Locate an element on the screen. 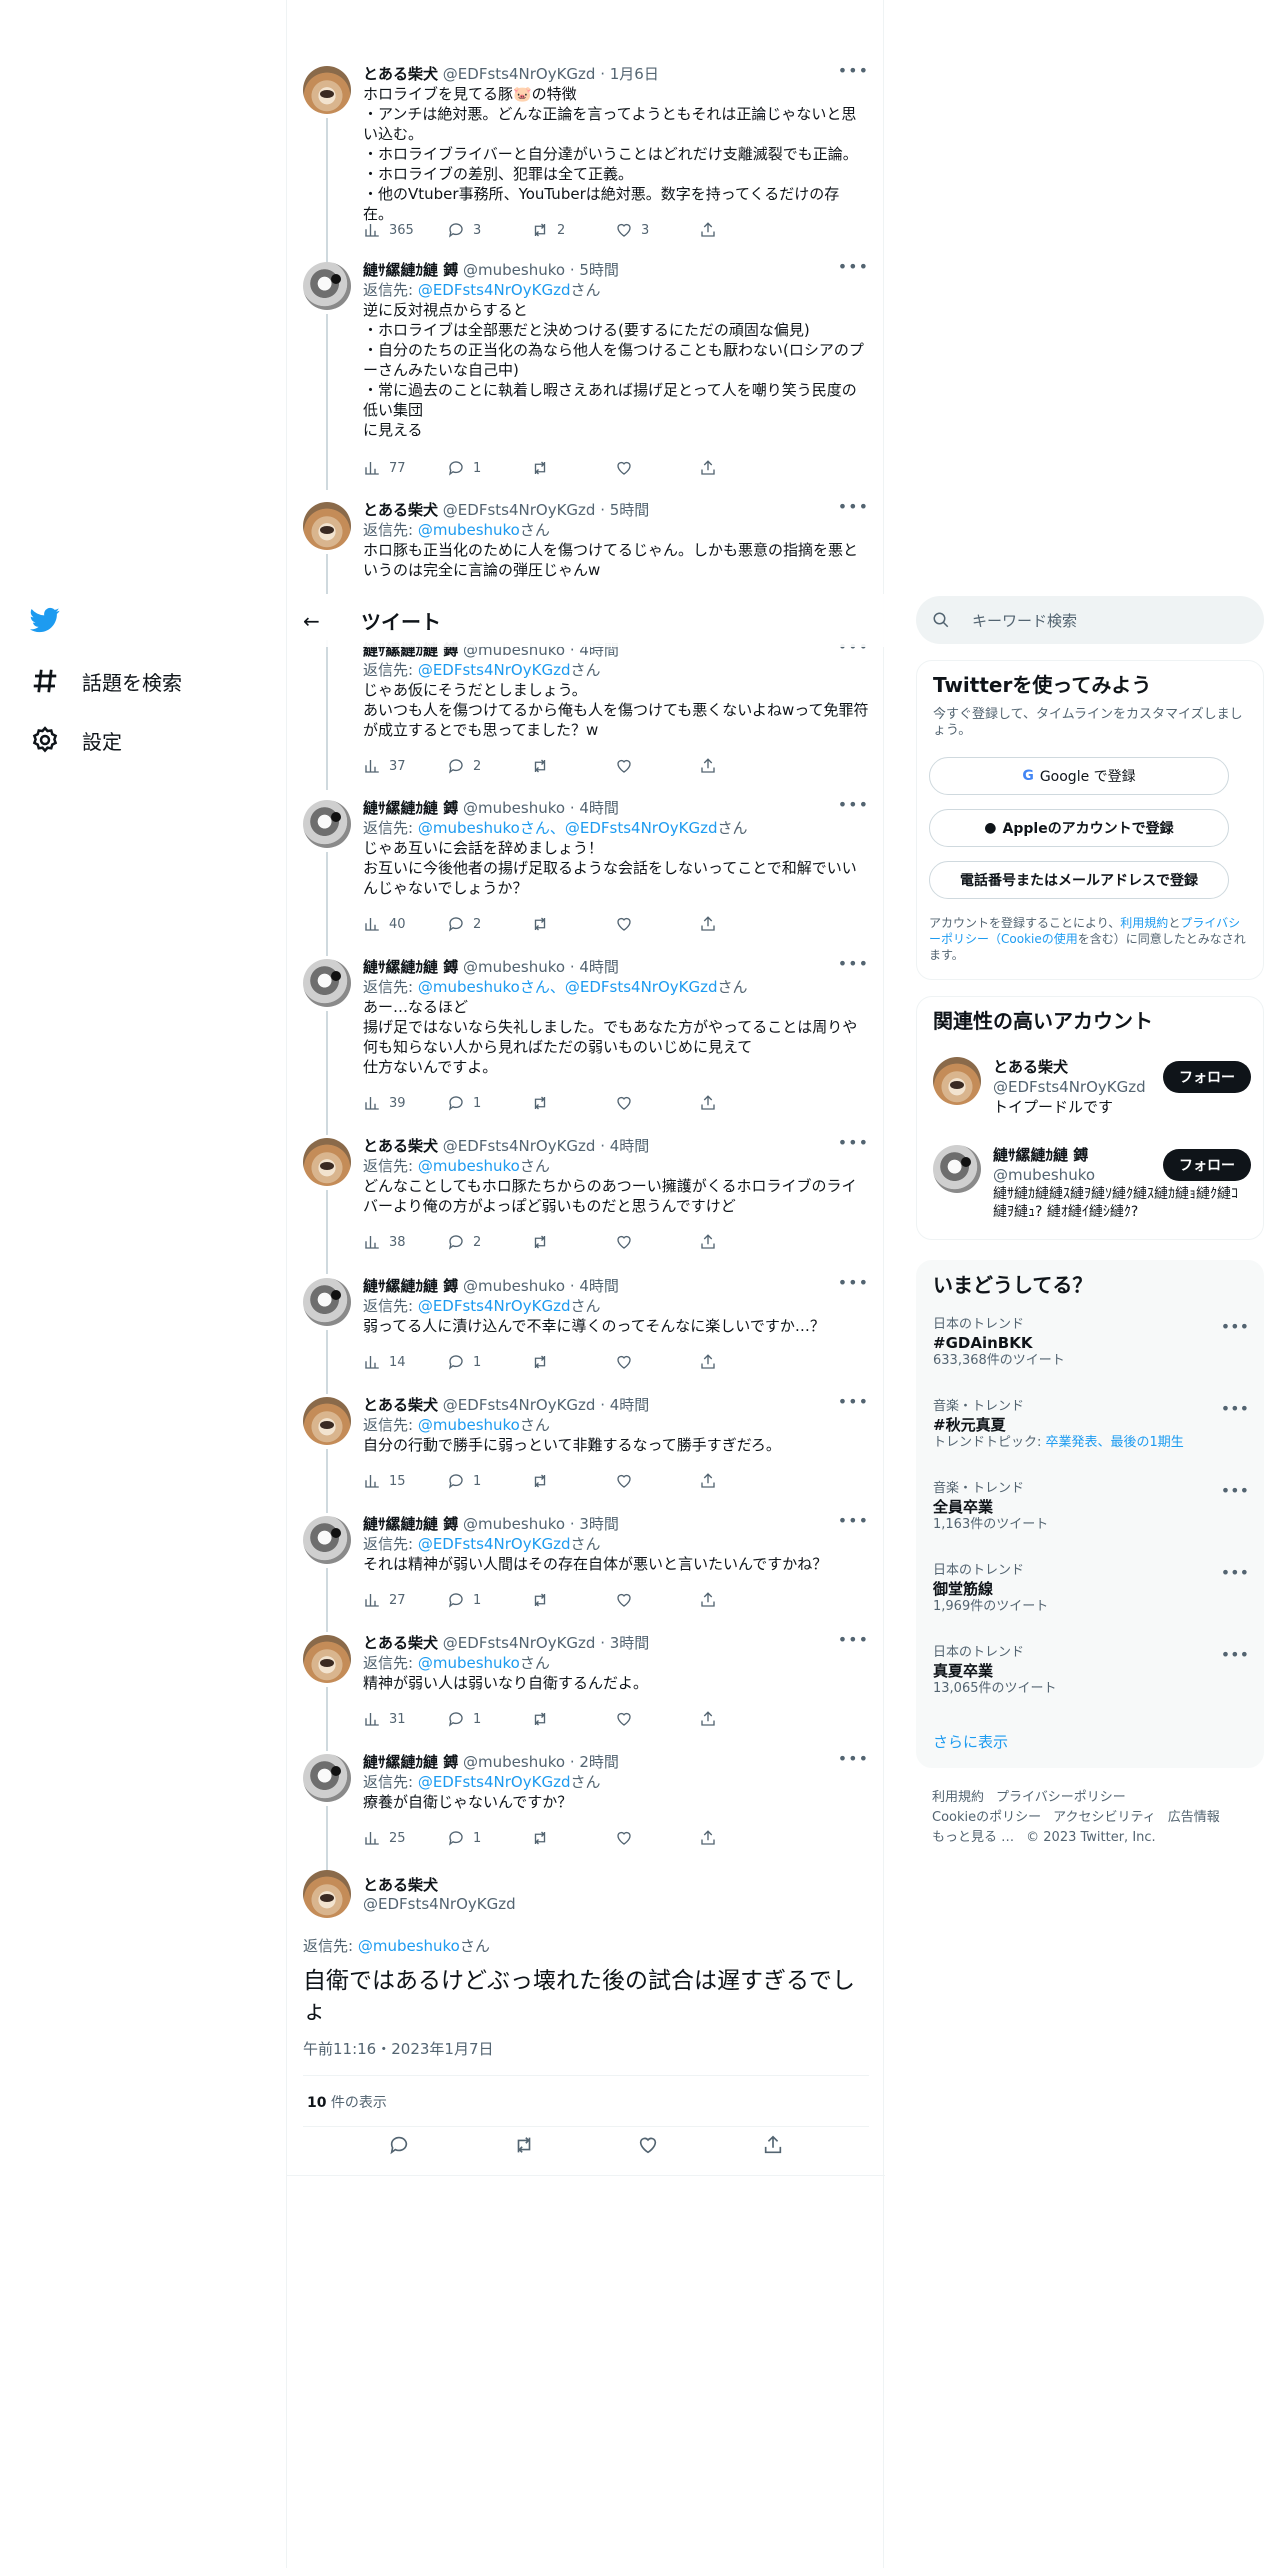  trend-topic-links: 卒業発表、最後の1期生 is located at coordinates (1115, 1442).